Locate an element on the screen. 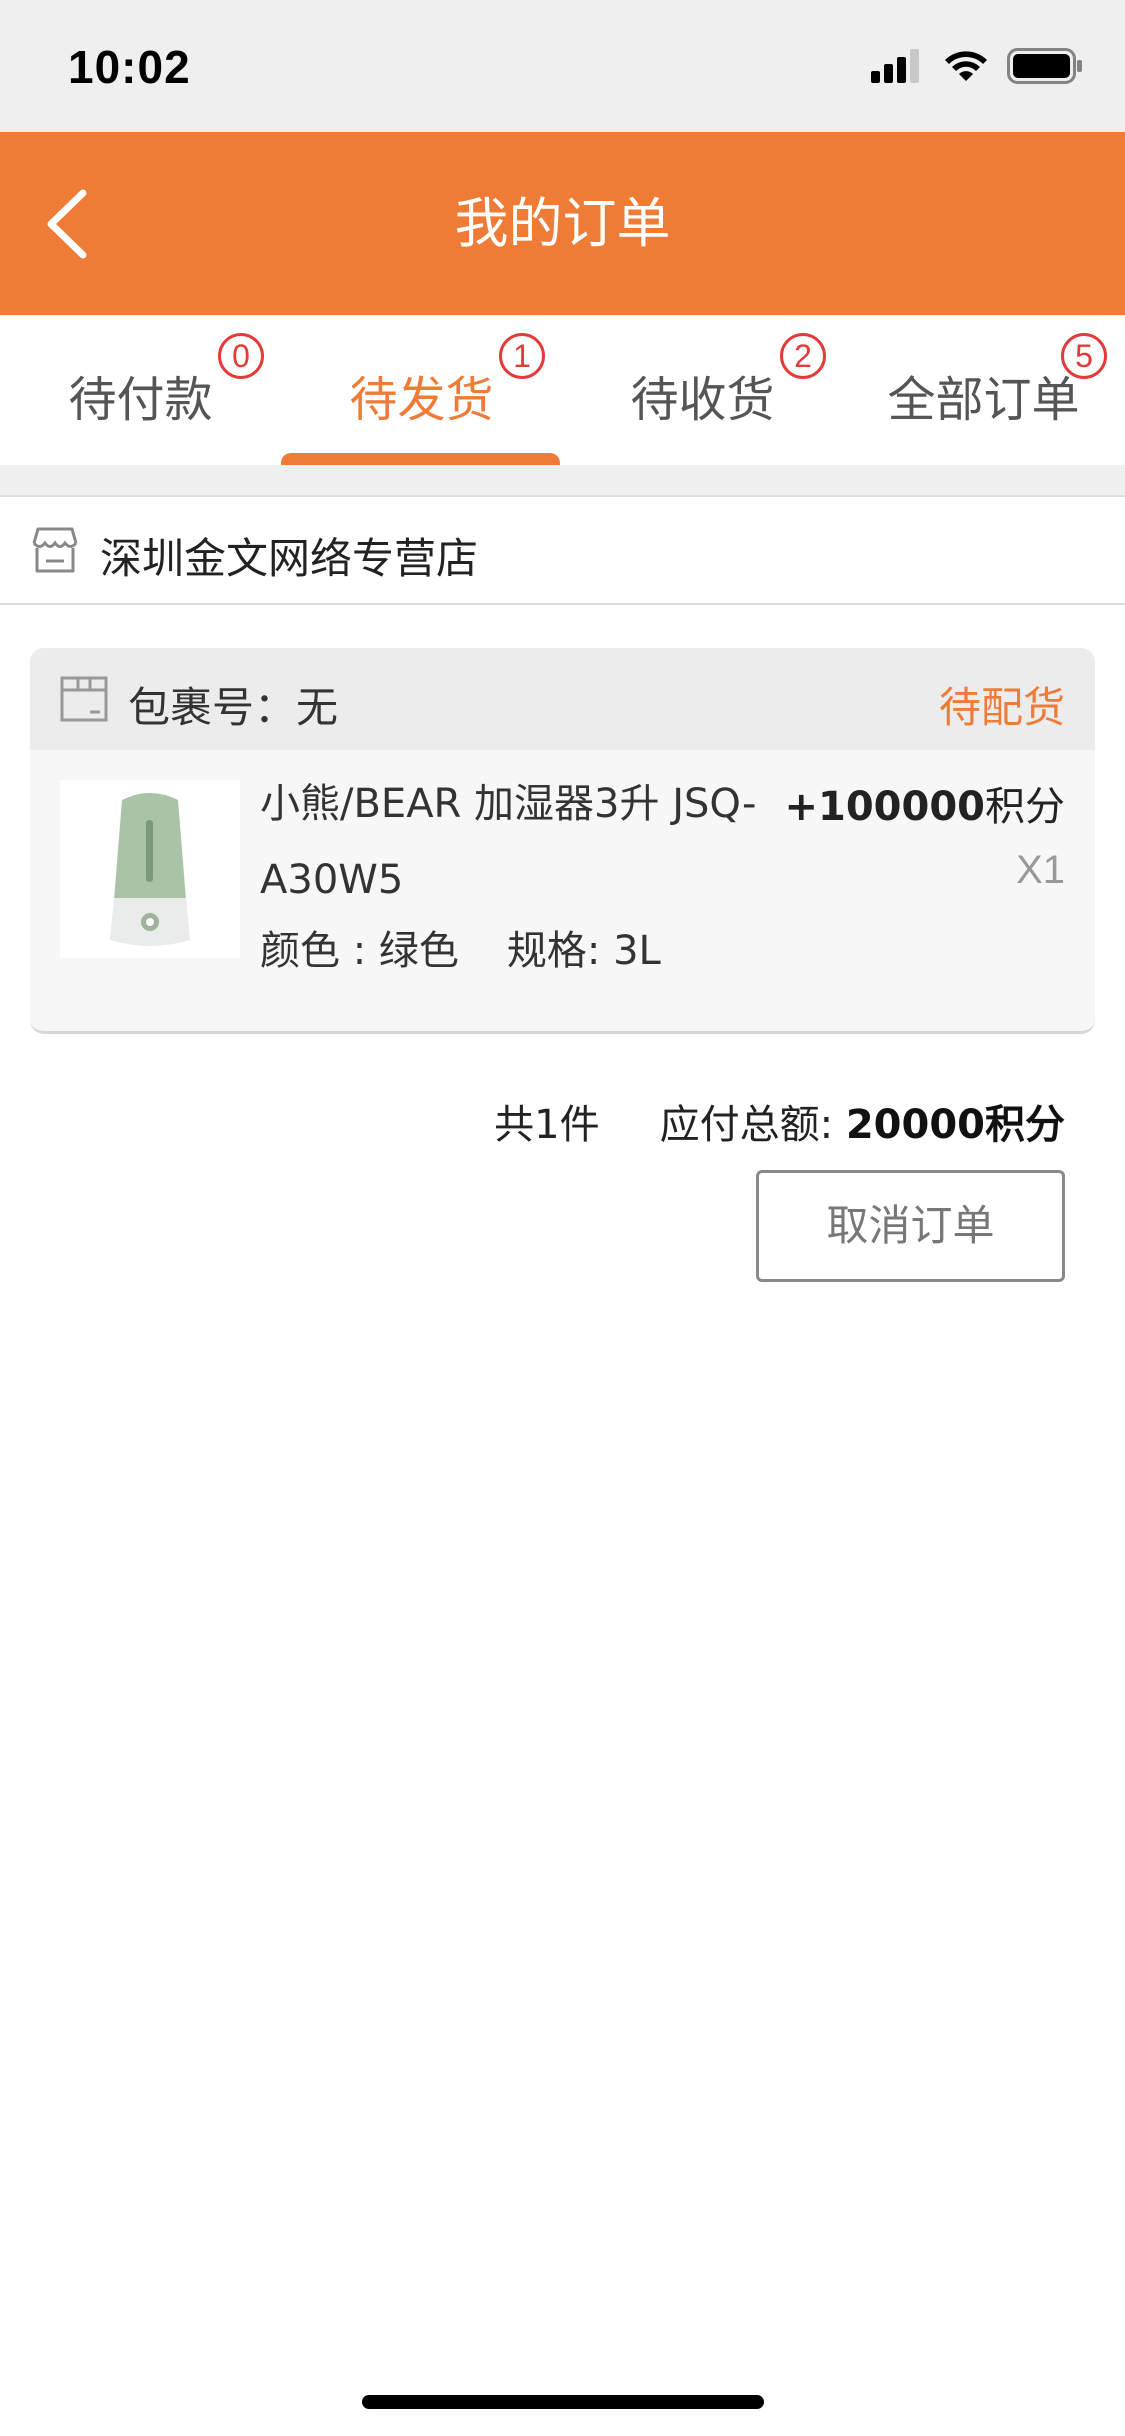 The image size is (1125, 2436). order-summary: 共1件 应付总额: 20000积分 is located at coordinates (779, 1121).